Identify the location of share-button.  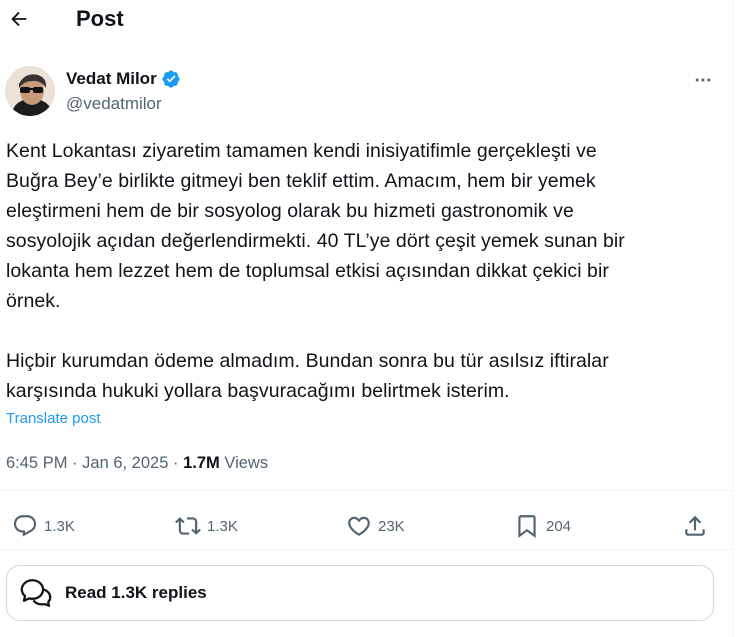
(695, 526).